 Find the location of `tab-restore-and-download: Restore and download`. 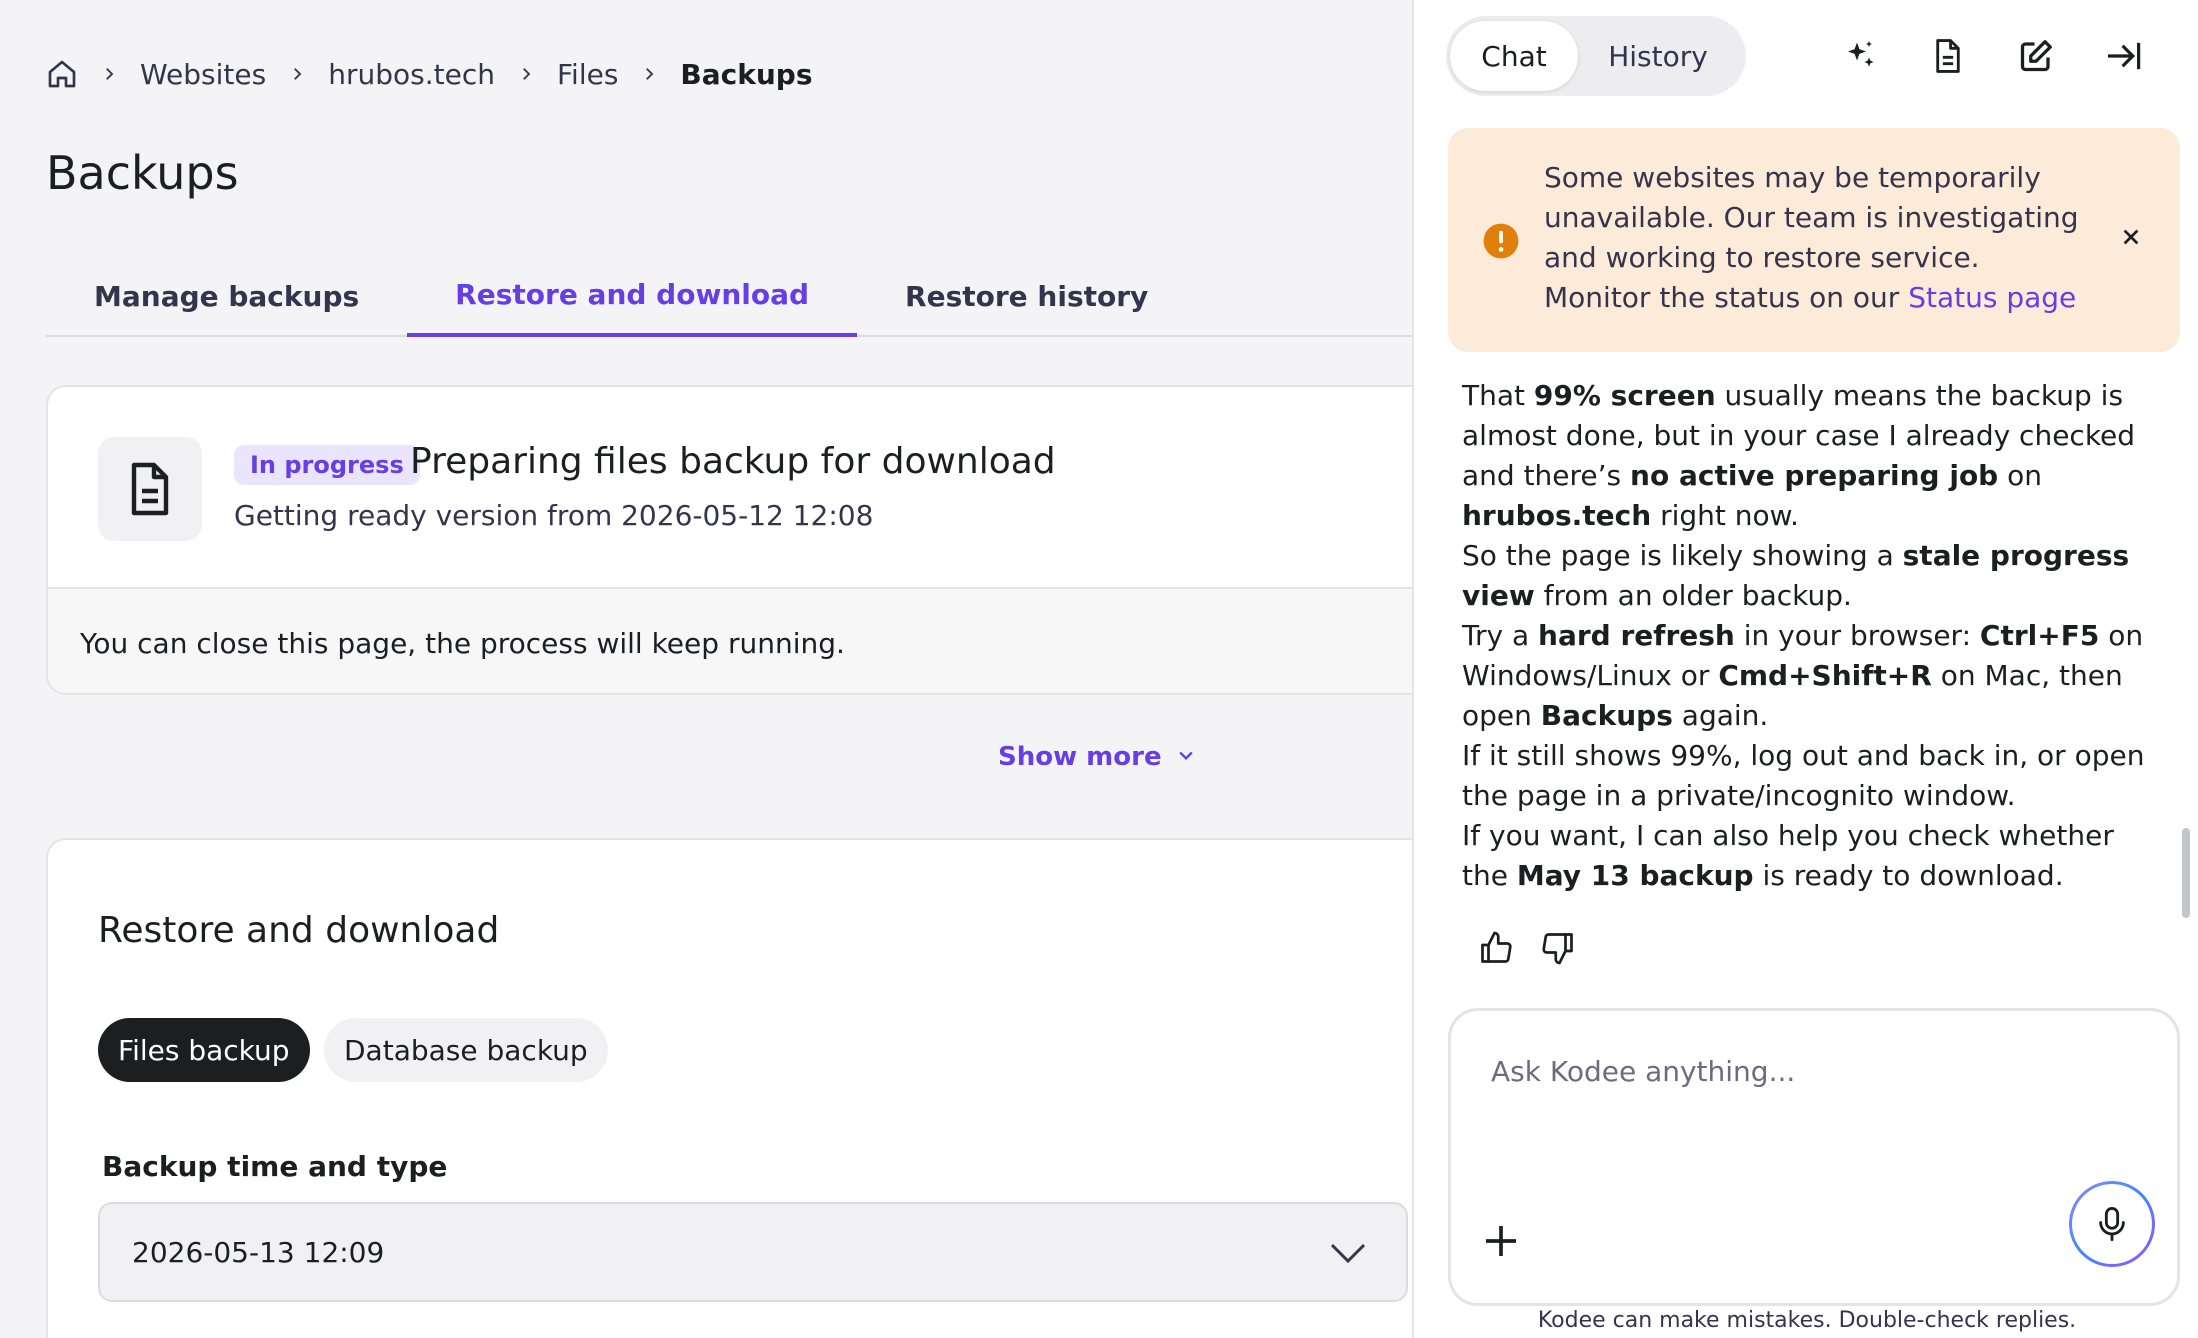

tab-restore-and-download: Restore and download is located at coordinates (632, 296).